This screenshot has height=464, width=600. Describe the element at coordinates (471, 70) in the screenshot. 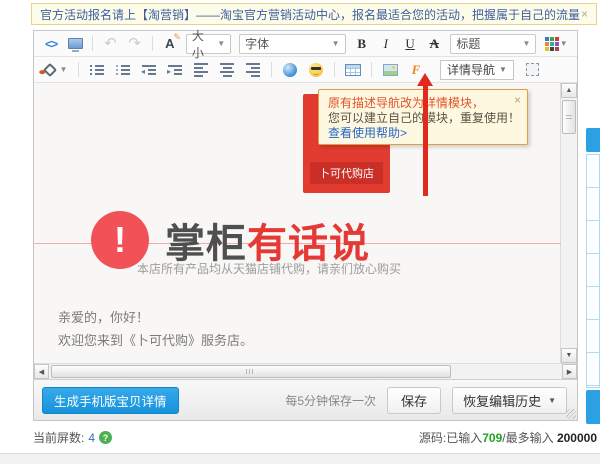

I see `detail-nav-label: 详情导航` at that location.